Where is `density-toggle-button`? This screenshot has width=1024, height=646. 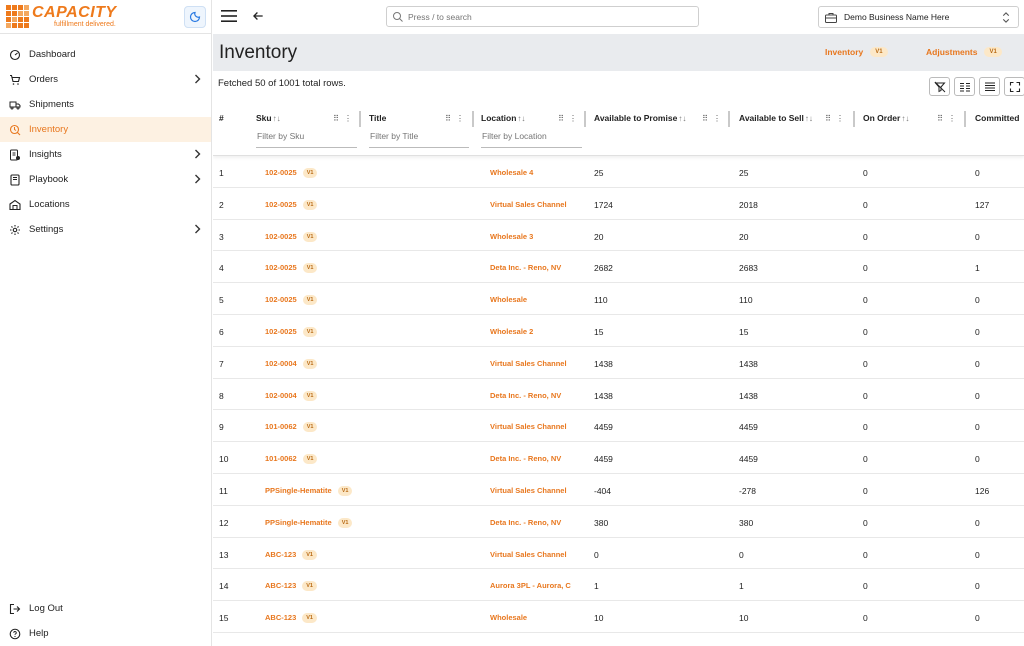
density-toggle-button is located at coordinates (989, 86).